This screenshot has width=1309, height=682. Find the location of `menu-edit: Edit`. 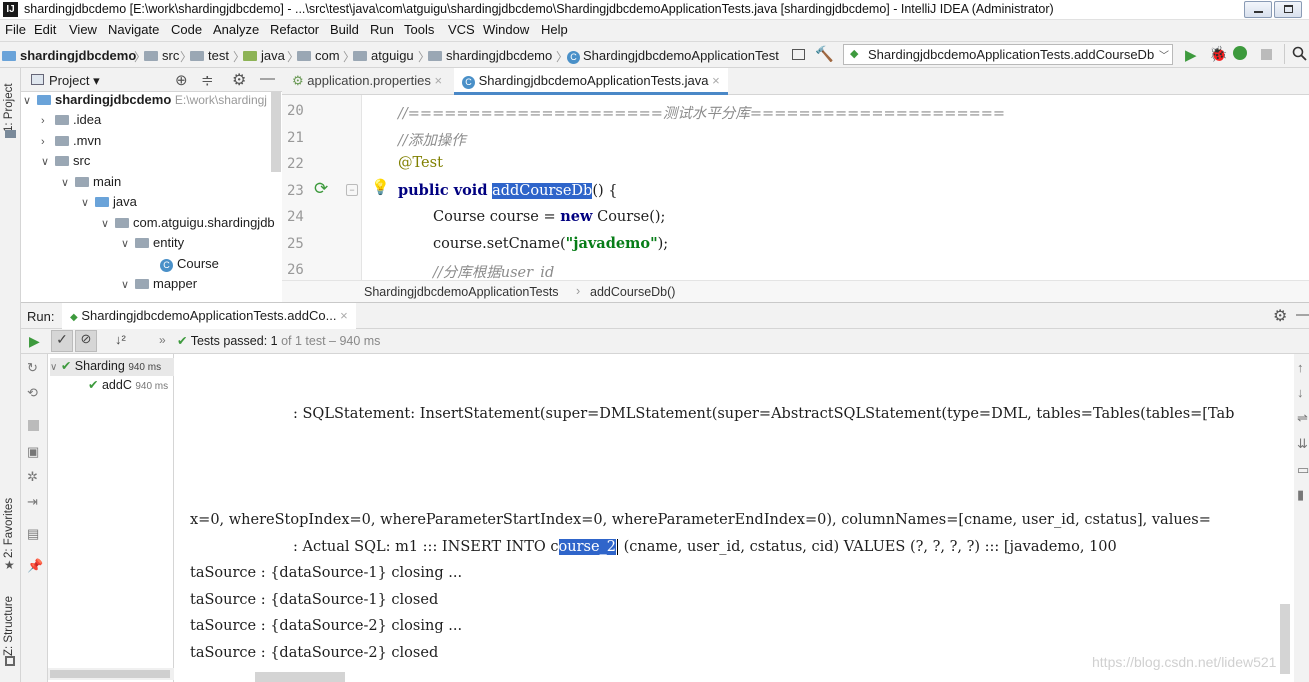

menu-edit: Edit is located at coordinates (45, 29).